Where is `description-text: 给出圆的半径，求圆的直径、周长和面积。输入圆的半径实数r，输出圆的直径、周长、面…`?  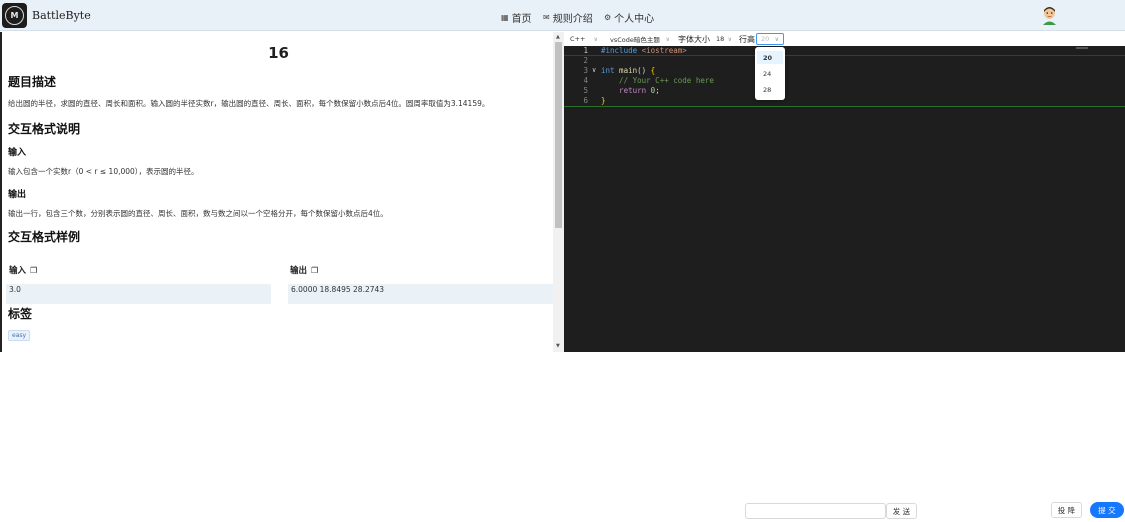 description-text: 给出圆的半径，求圆的直径、周长和面积。输入圆的半径实数r，输出圆的直径、周长、面… is located at coordinates (249, 103).